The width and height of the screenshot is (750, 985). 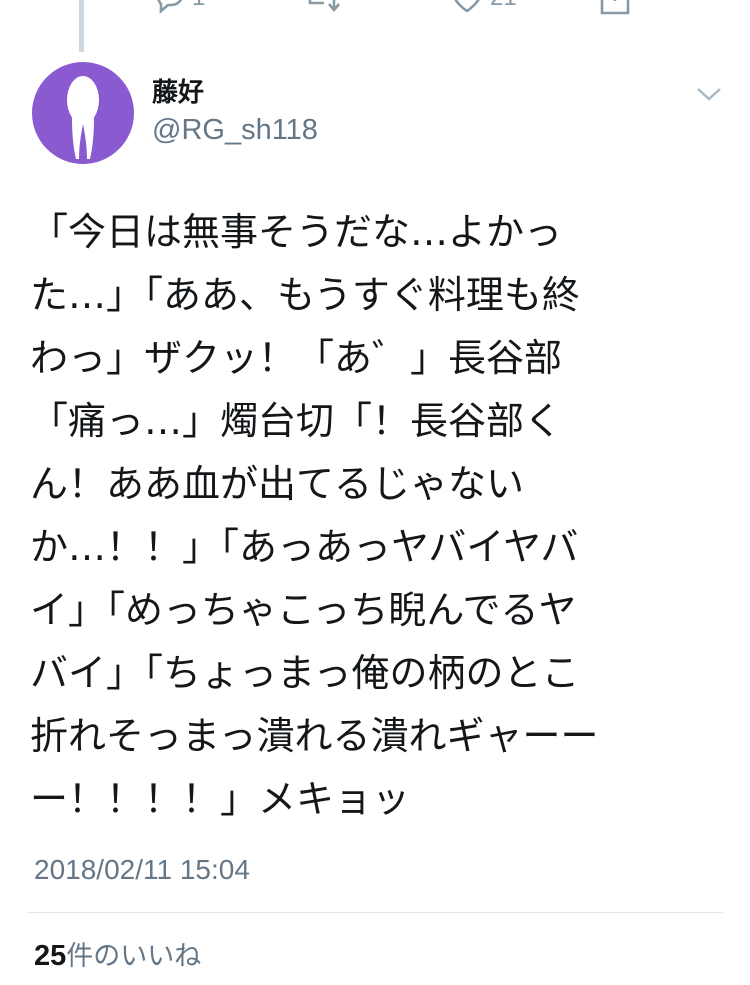 I want to click on like-button: 21, so click(x=483, y=9).